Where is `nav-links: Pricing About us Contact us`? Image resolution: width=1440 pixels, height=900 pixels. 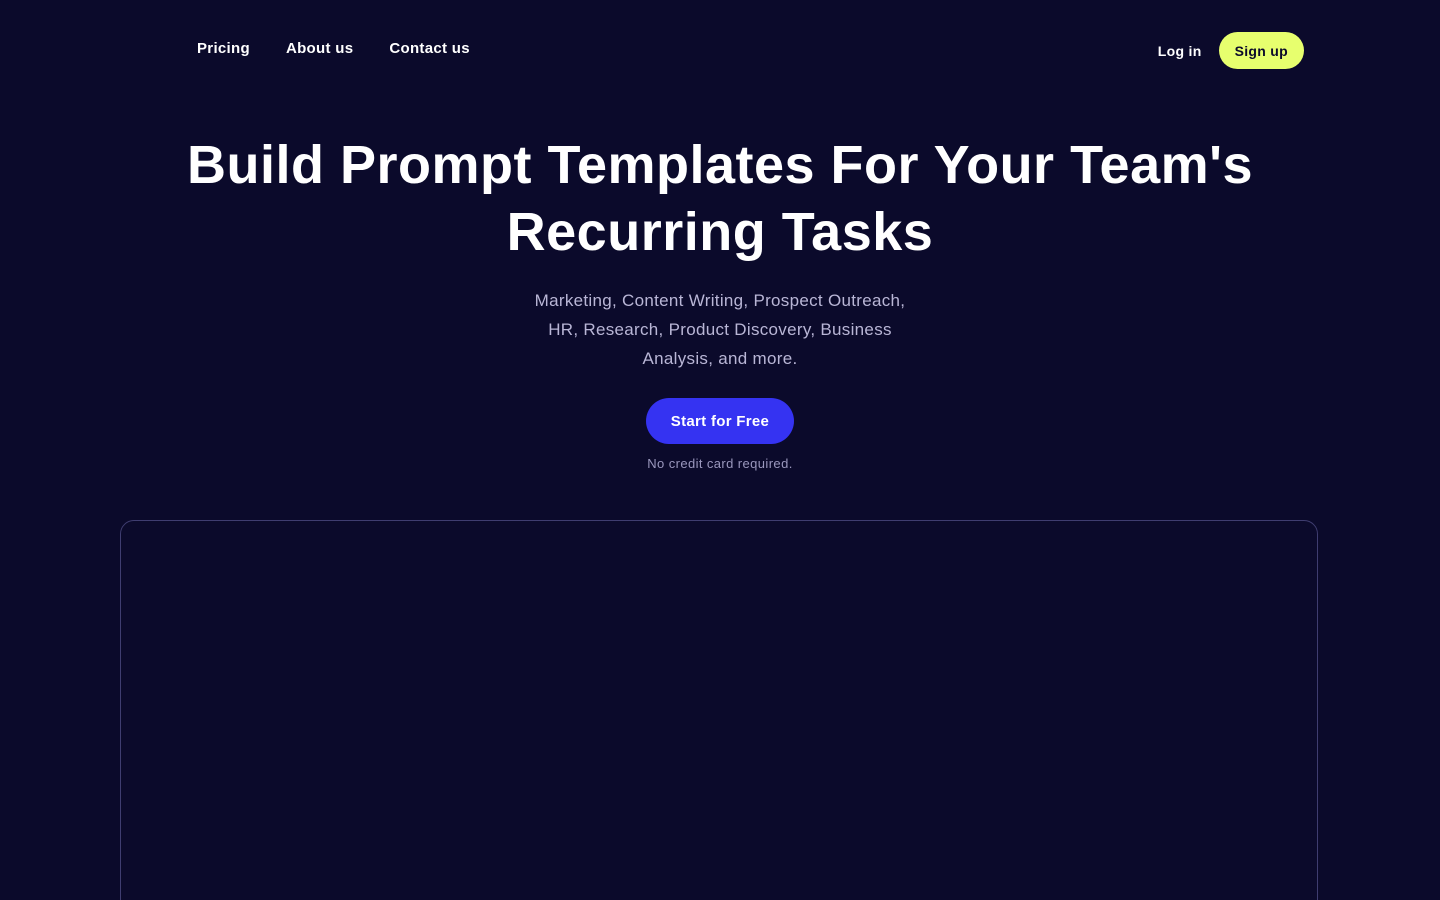 nav-links: Pricing About us Contact us is located at coordinates (333, 49).